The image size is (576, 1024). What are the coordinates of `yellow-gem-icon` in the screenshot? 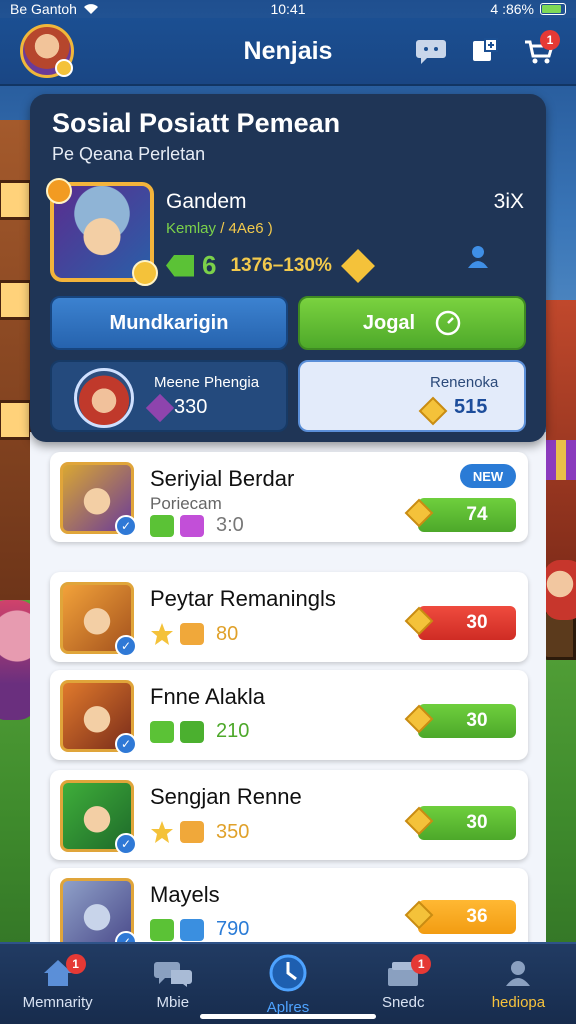 It's located at (357, 265).